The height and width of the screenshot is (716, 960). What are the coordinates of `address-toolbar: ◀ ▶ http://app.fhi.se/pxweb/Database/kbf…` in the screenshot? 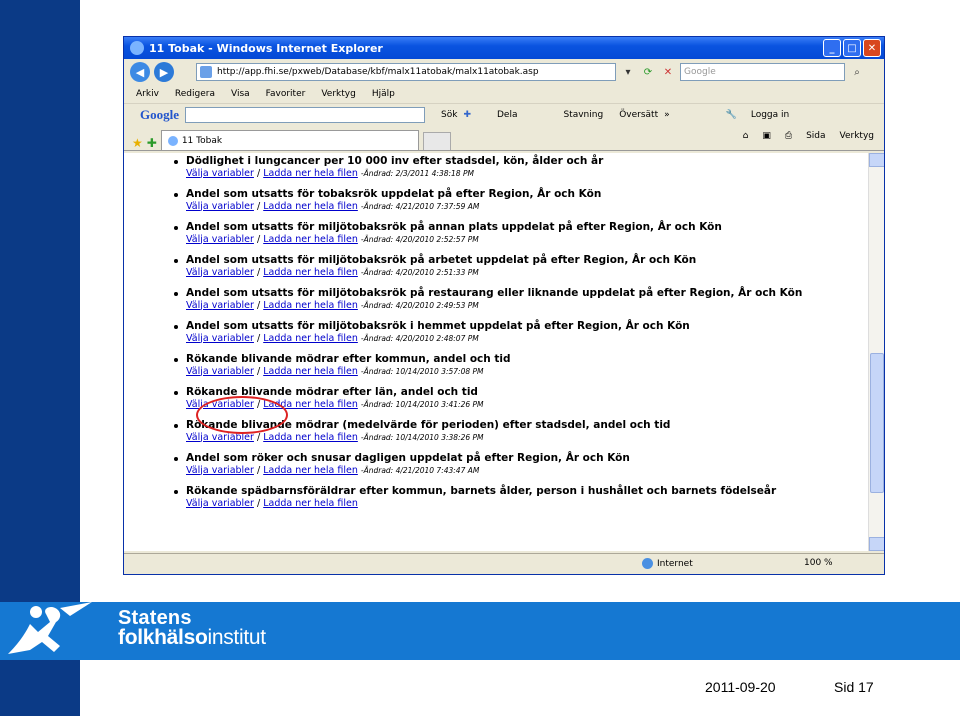 It's located at (504, 72).